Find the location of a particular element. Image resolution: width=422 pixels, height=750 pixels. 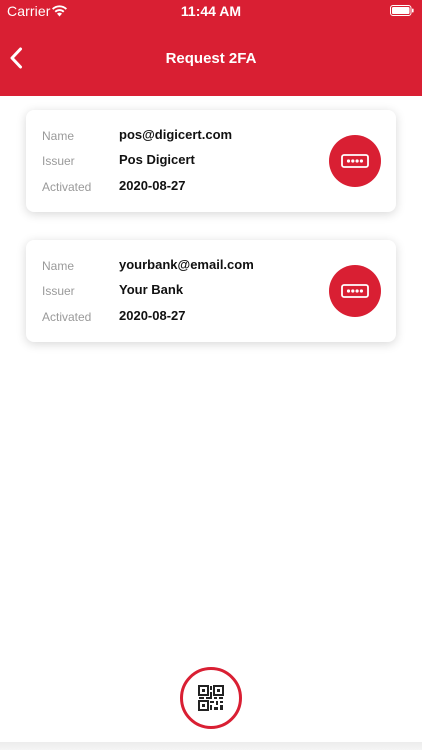

status-bar: Carrier 11:44 AM is located at coordinates (211, 11).